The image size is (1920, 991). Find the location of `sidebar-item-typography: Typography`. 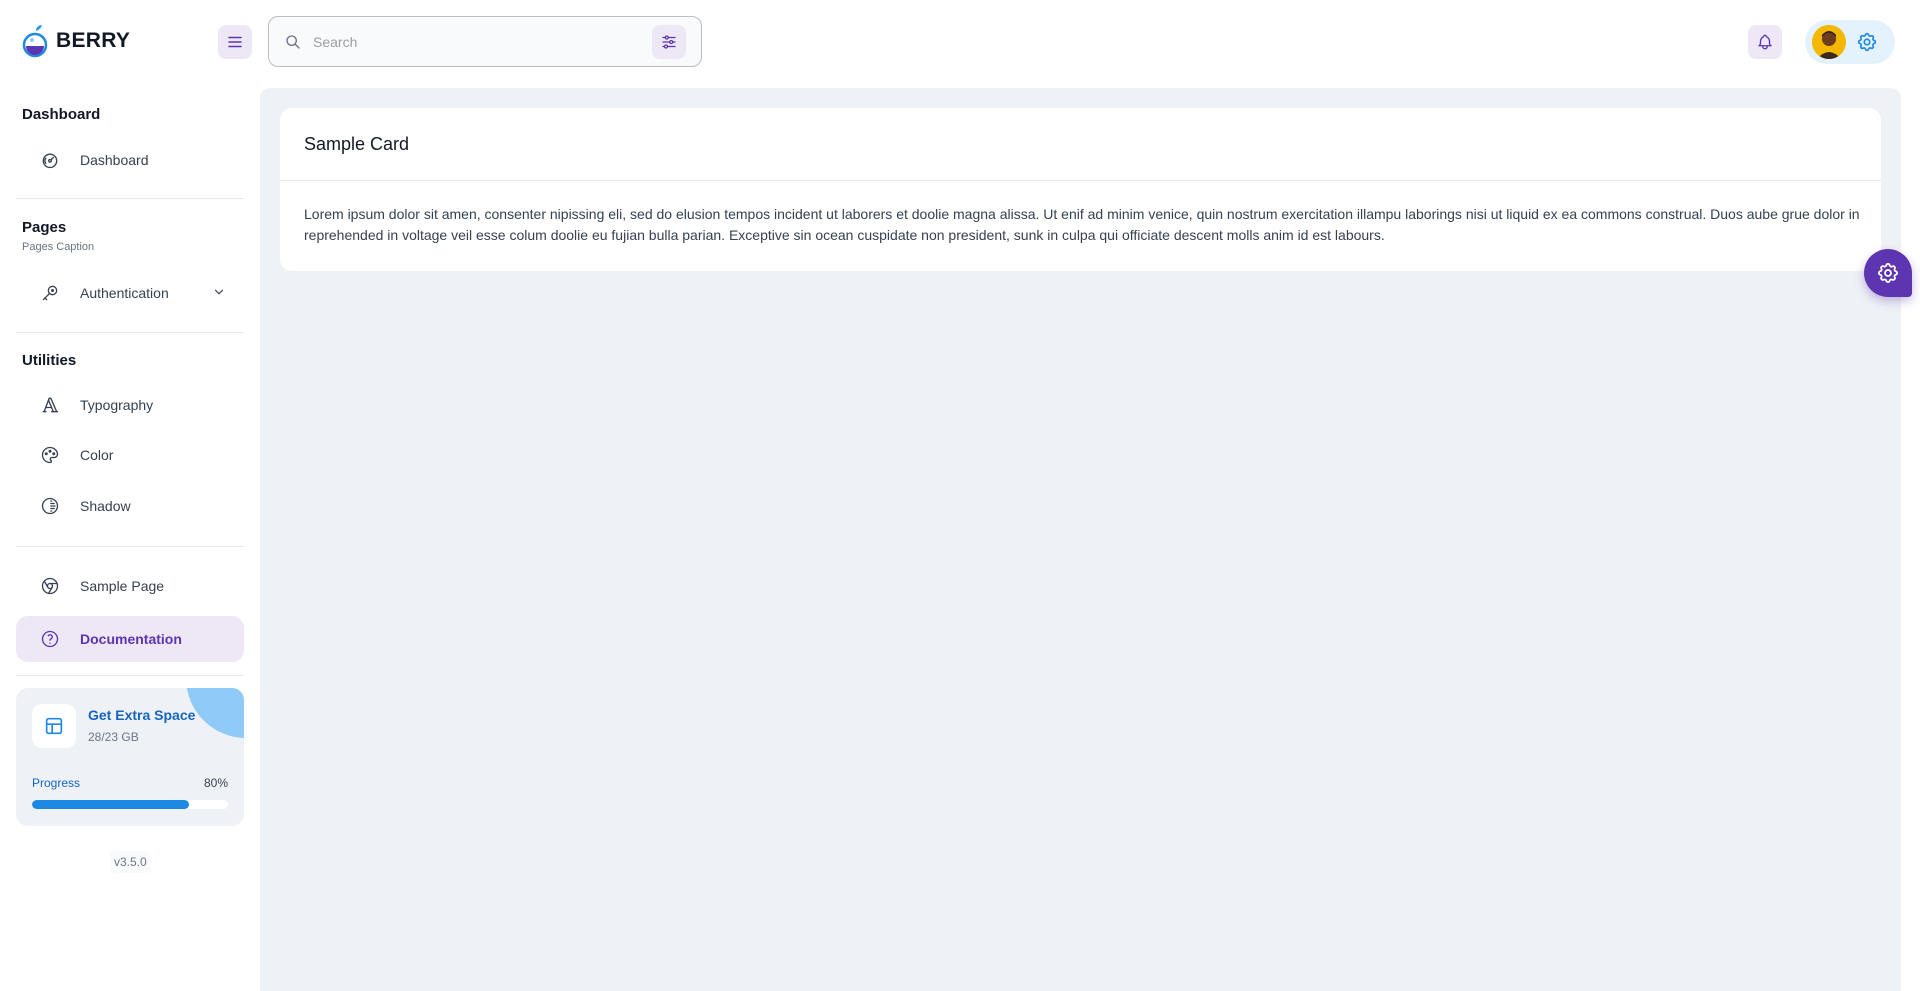

sidebar-item-typography: Typography is located at coordinates (130, 405).